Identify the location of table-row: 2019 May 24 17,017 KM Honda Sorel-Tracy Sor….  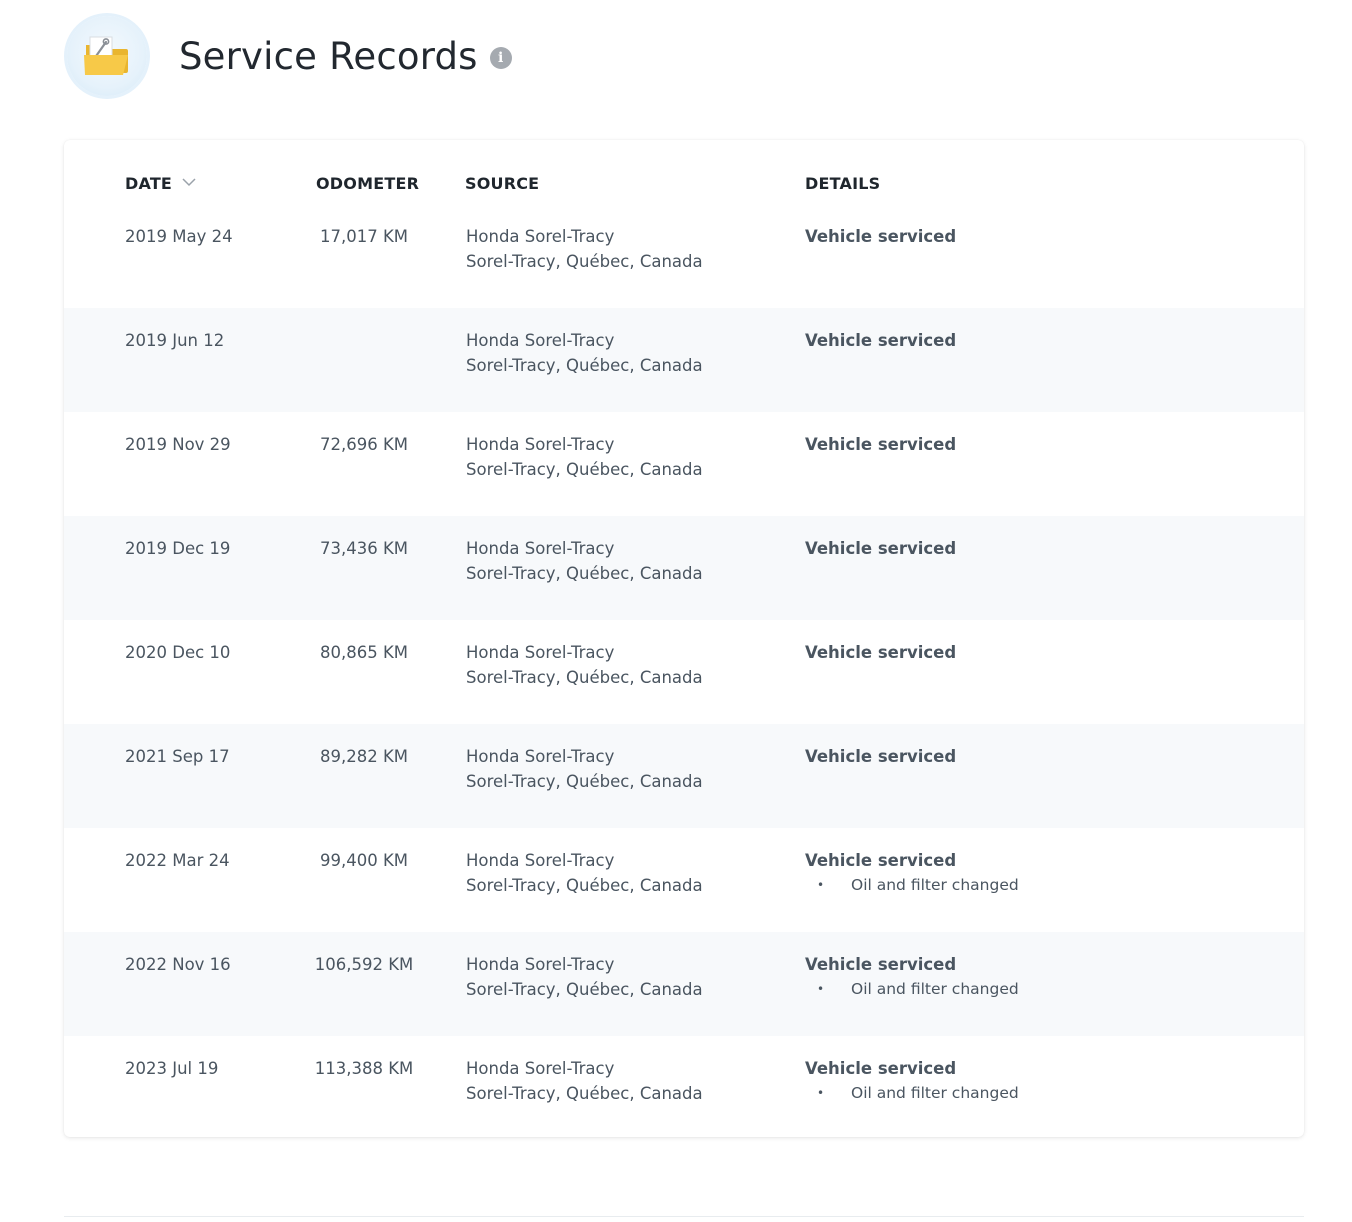
(684, 256).